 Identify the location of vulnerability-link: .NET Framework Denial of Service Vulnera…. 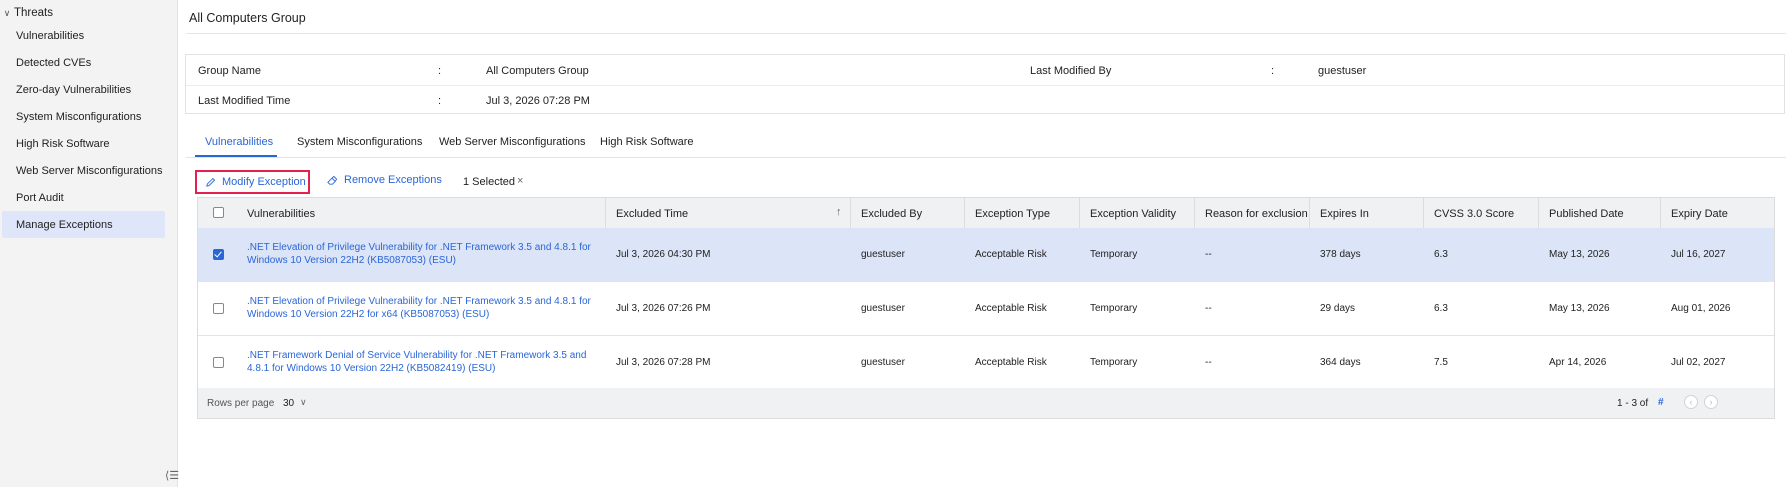
(419, 362).